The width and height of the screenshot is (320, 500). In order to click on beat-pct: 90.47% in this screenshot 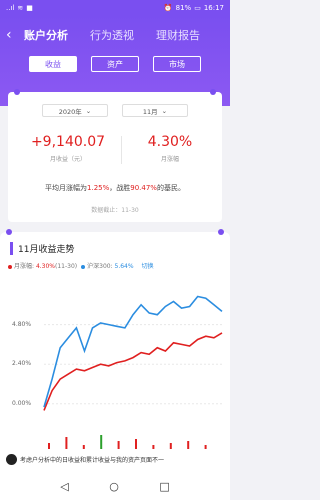, I will do `click(143, 188)`.